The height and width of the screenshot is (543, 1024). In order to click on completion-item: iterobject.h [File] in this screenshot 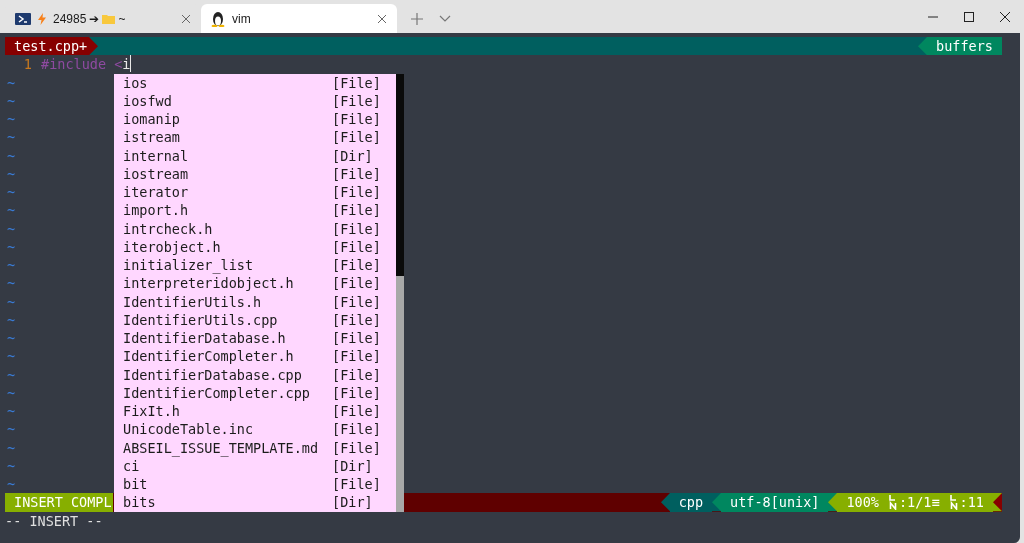, I will do `click(259, 246)`.